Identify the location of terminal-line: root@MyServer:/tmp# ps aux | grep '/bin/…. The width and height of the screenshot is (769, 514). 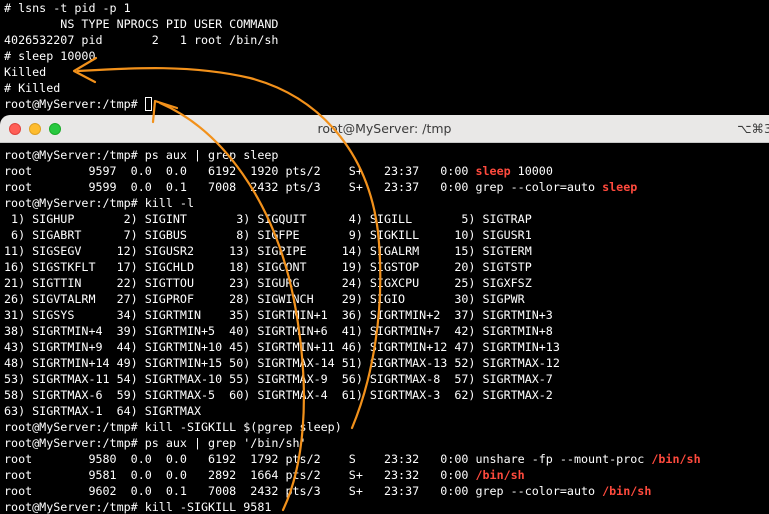
(155, 443).